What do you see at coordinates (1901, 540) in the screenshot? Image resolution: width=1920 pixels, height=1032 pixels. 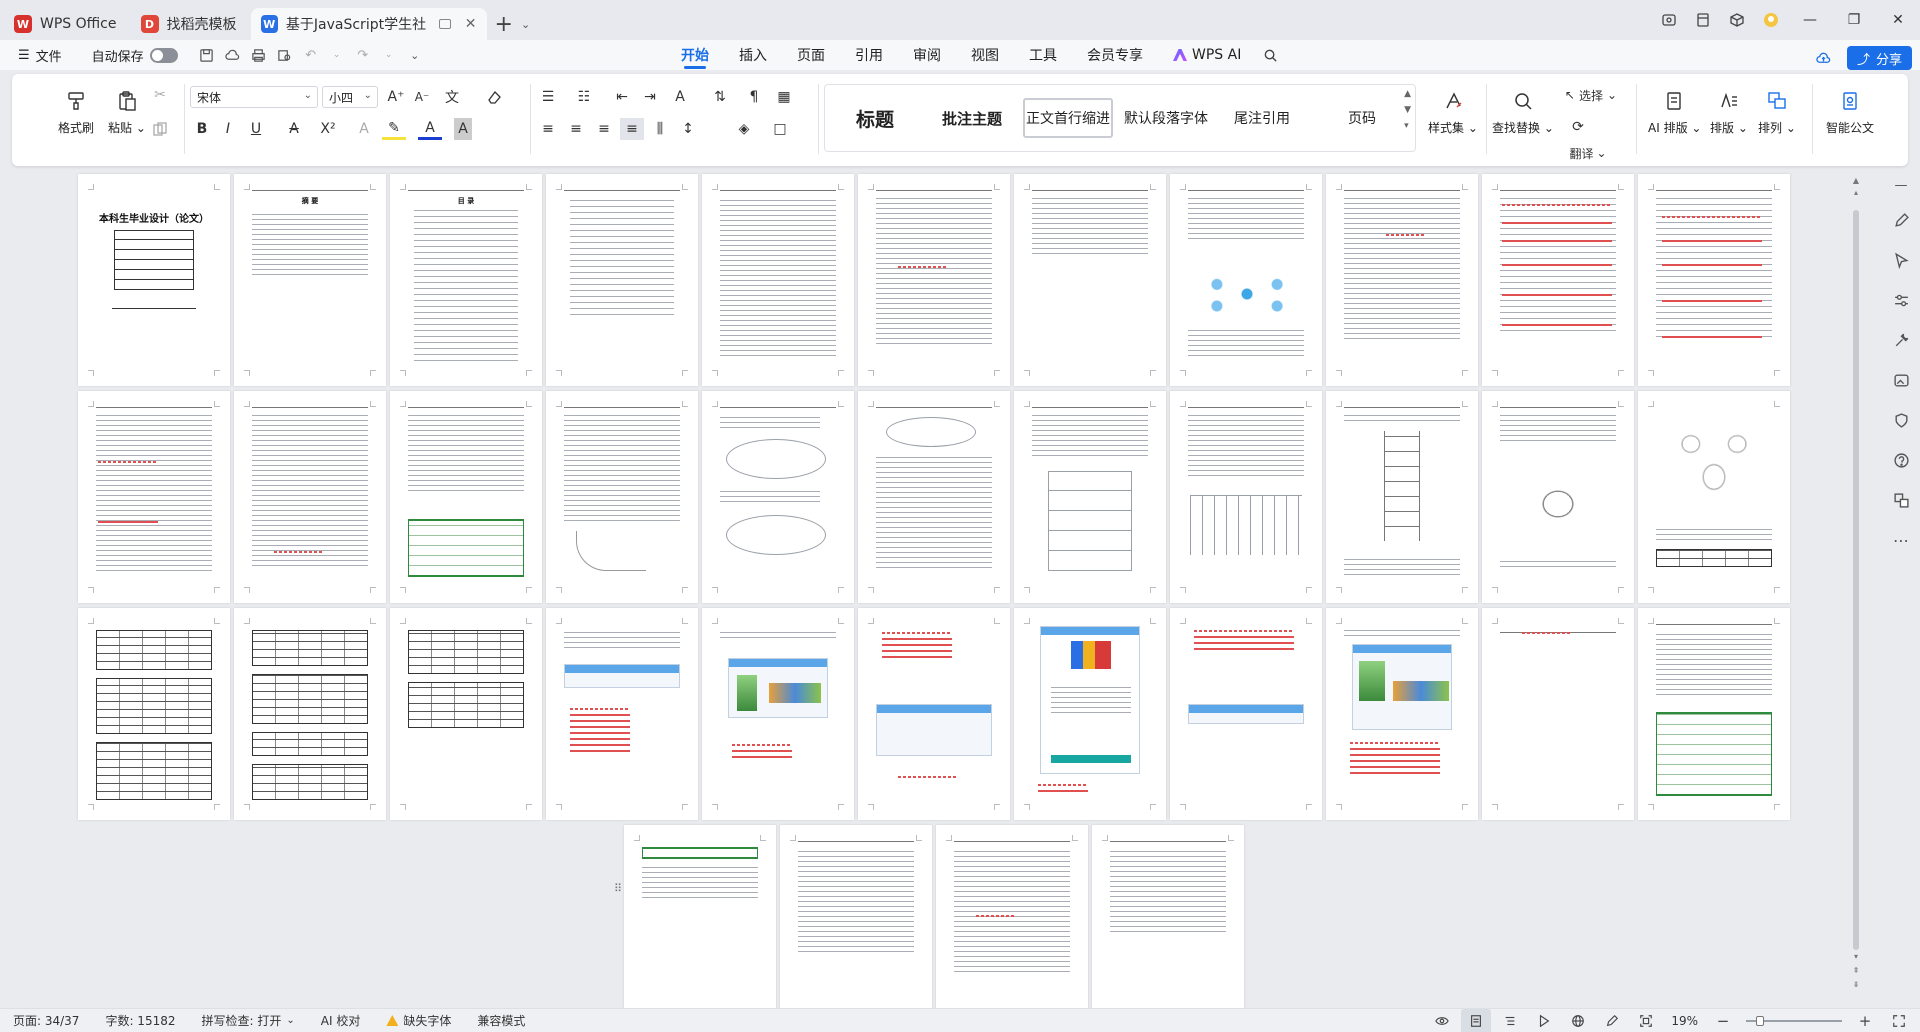 I see `more-icon: ⋯` at bounding box center [1901, 540].